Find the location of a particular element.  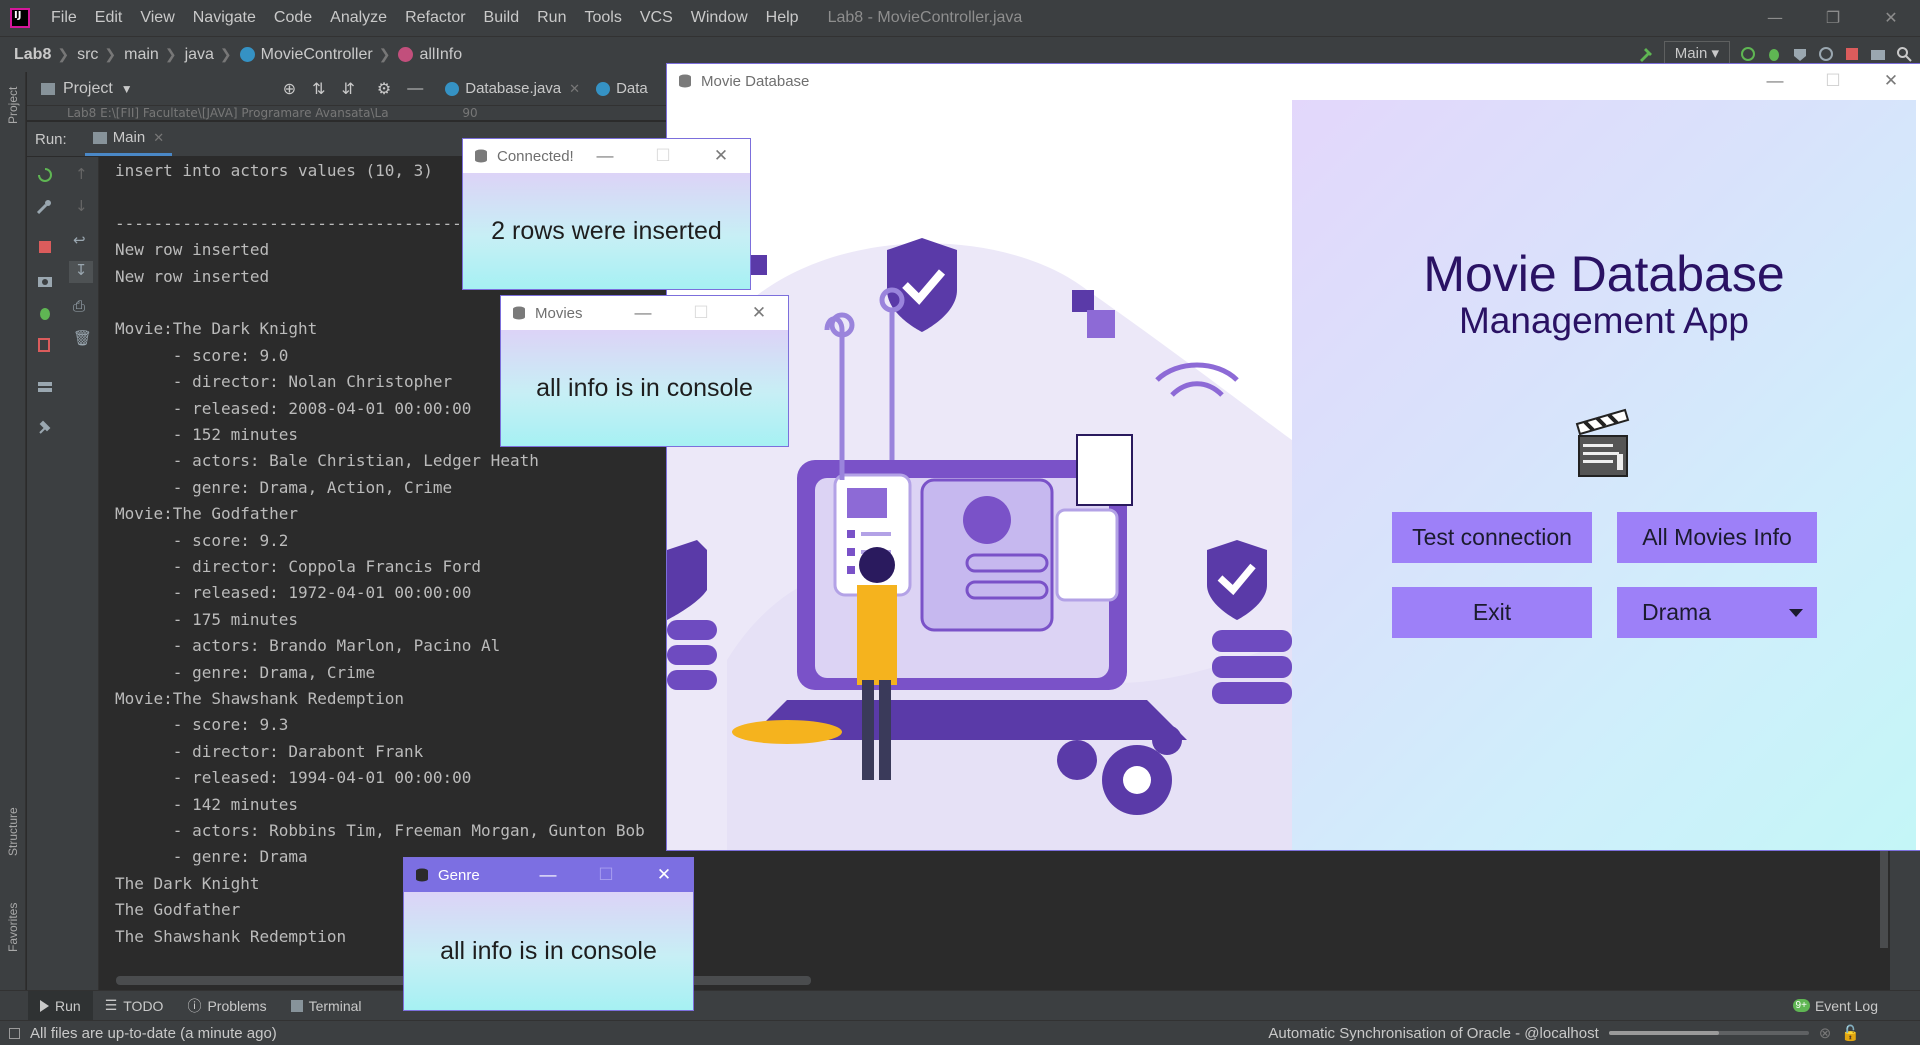

debug-bug-icon is located at coordinates (1774, 54).